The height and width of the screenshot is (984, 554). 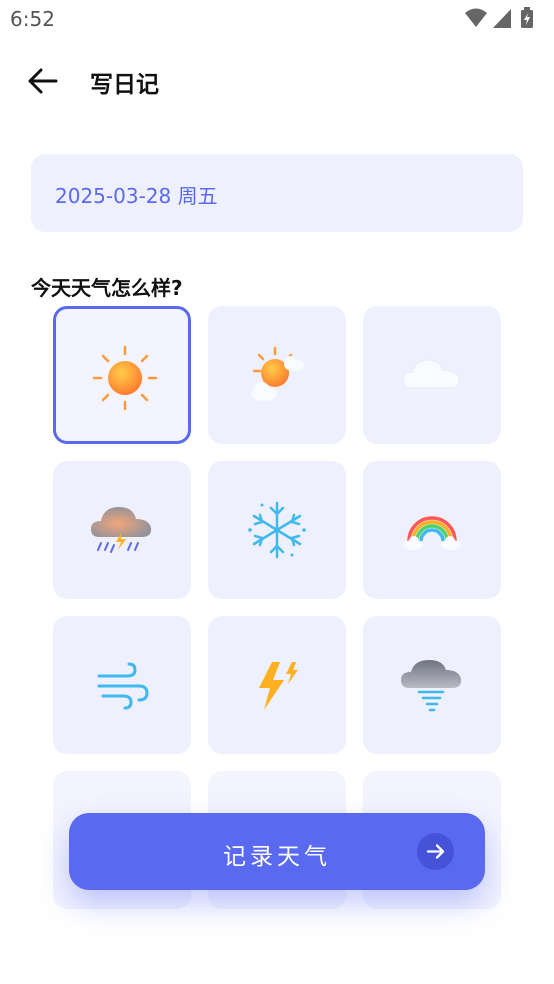 I want to click on weather-option-thunderstorm, so click(x=122, y=530).